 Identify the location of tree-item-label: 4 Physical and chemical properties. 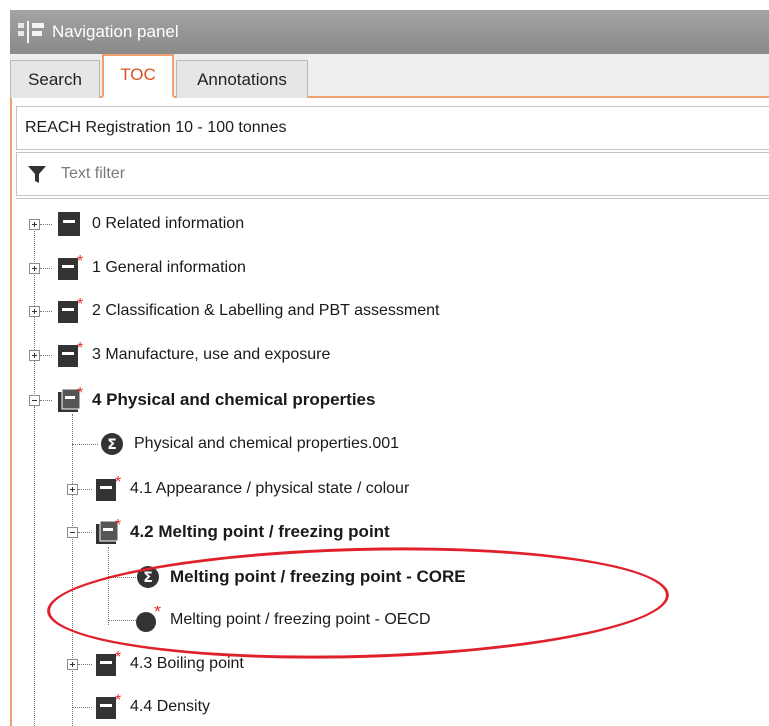
(234, 399).